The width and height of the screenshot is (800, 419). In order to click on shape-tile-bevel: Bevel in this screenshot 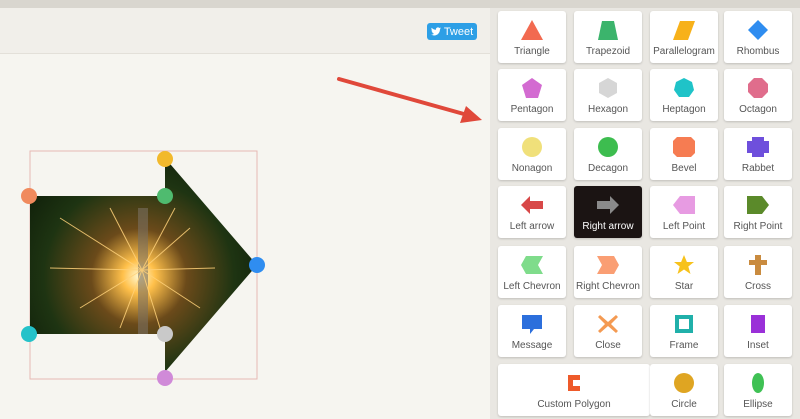, I will do `click(684, 154)`.